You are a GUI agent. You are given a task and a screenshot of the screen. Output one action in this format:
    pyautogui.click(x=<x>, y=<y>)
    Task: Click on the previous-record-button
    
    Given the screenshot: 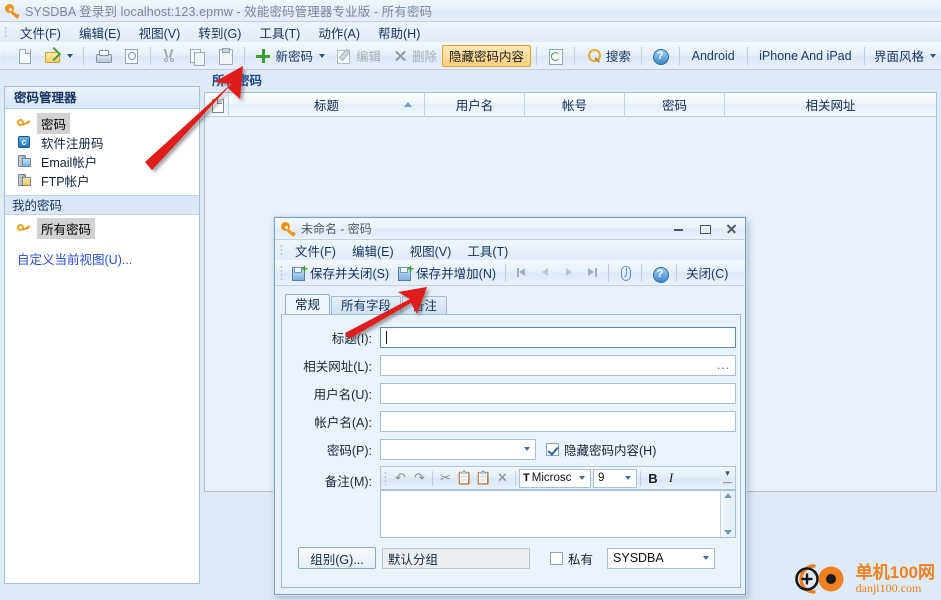 What is the action you would take?
    pyautogui.click(x=545, y=272)
    